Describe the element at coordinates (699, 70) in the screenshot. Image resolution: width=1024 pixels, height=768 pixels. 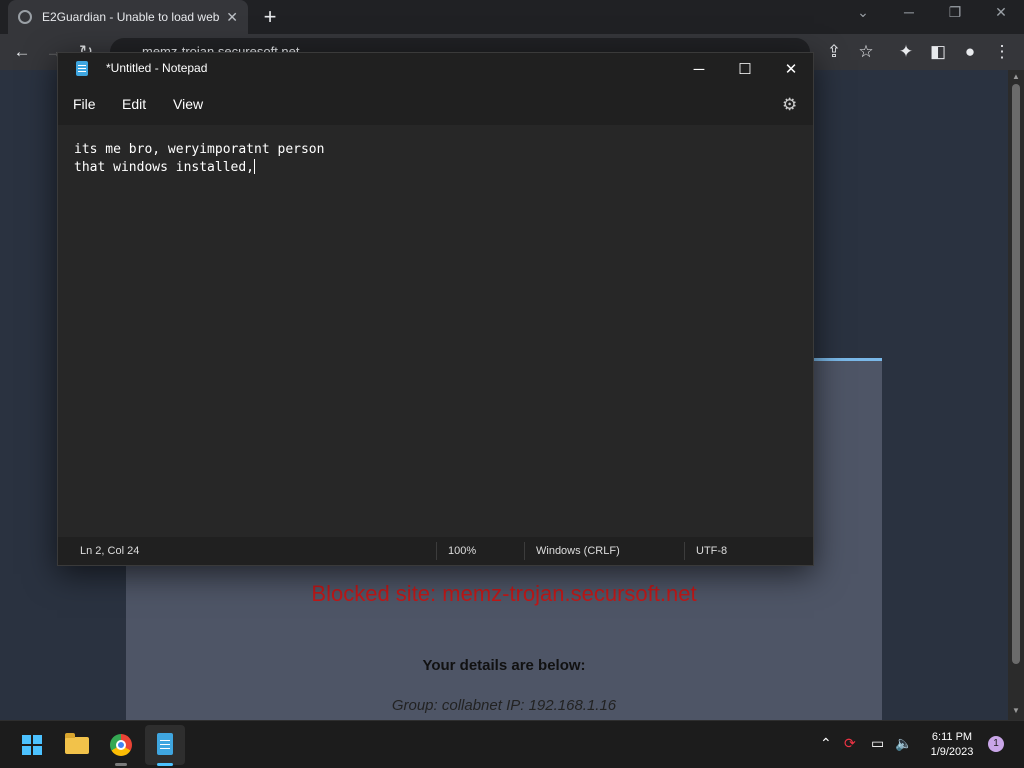
I see `notepad-minimize-button: ─` at that location.